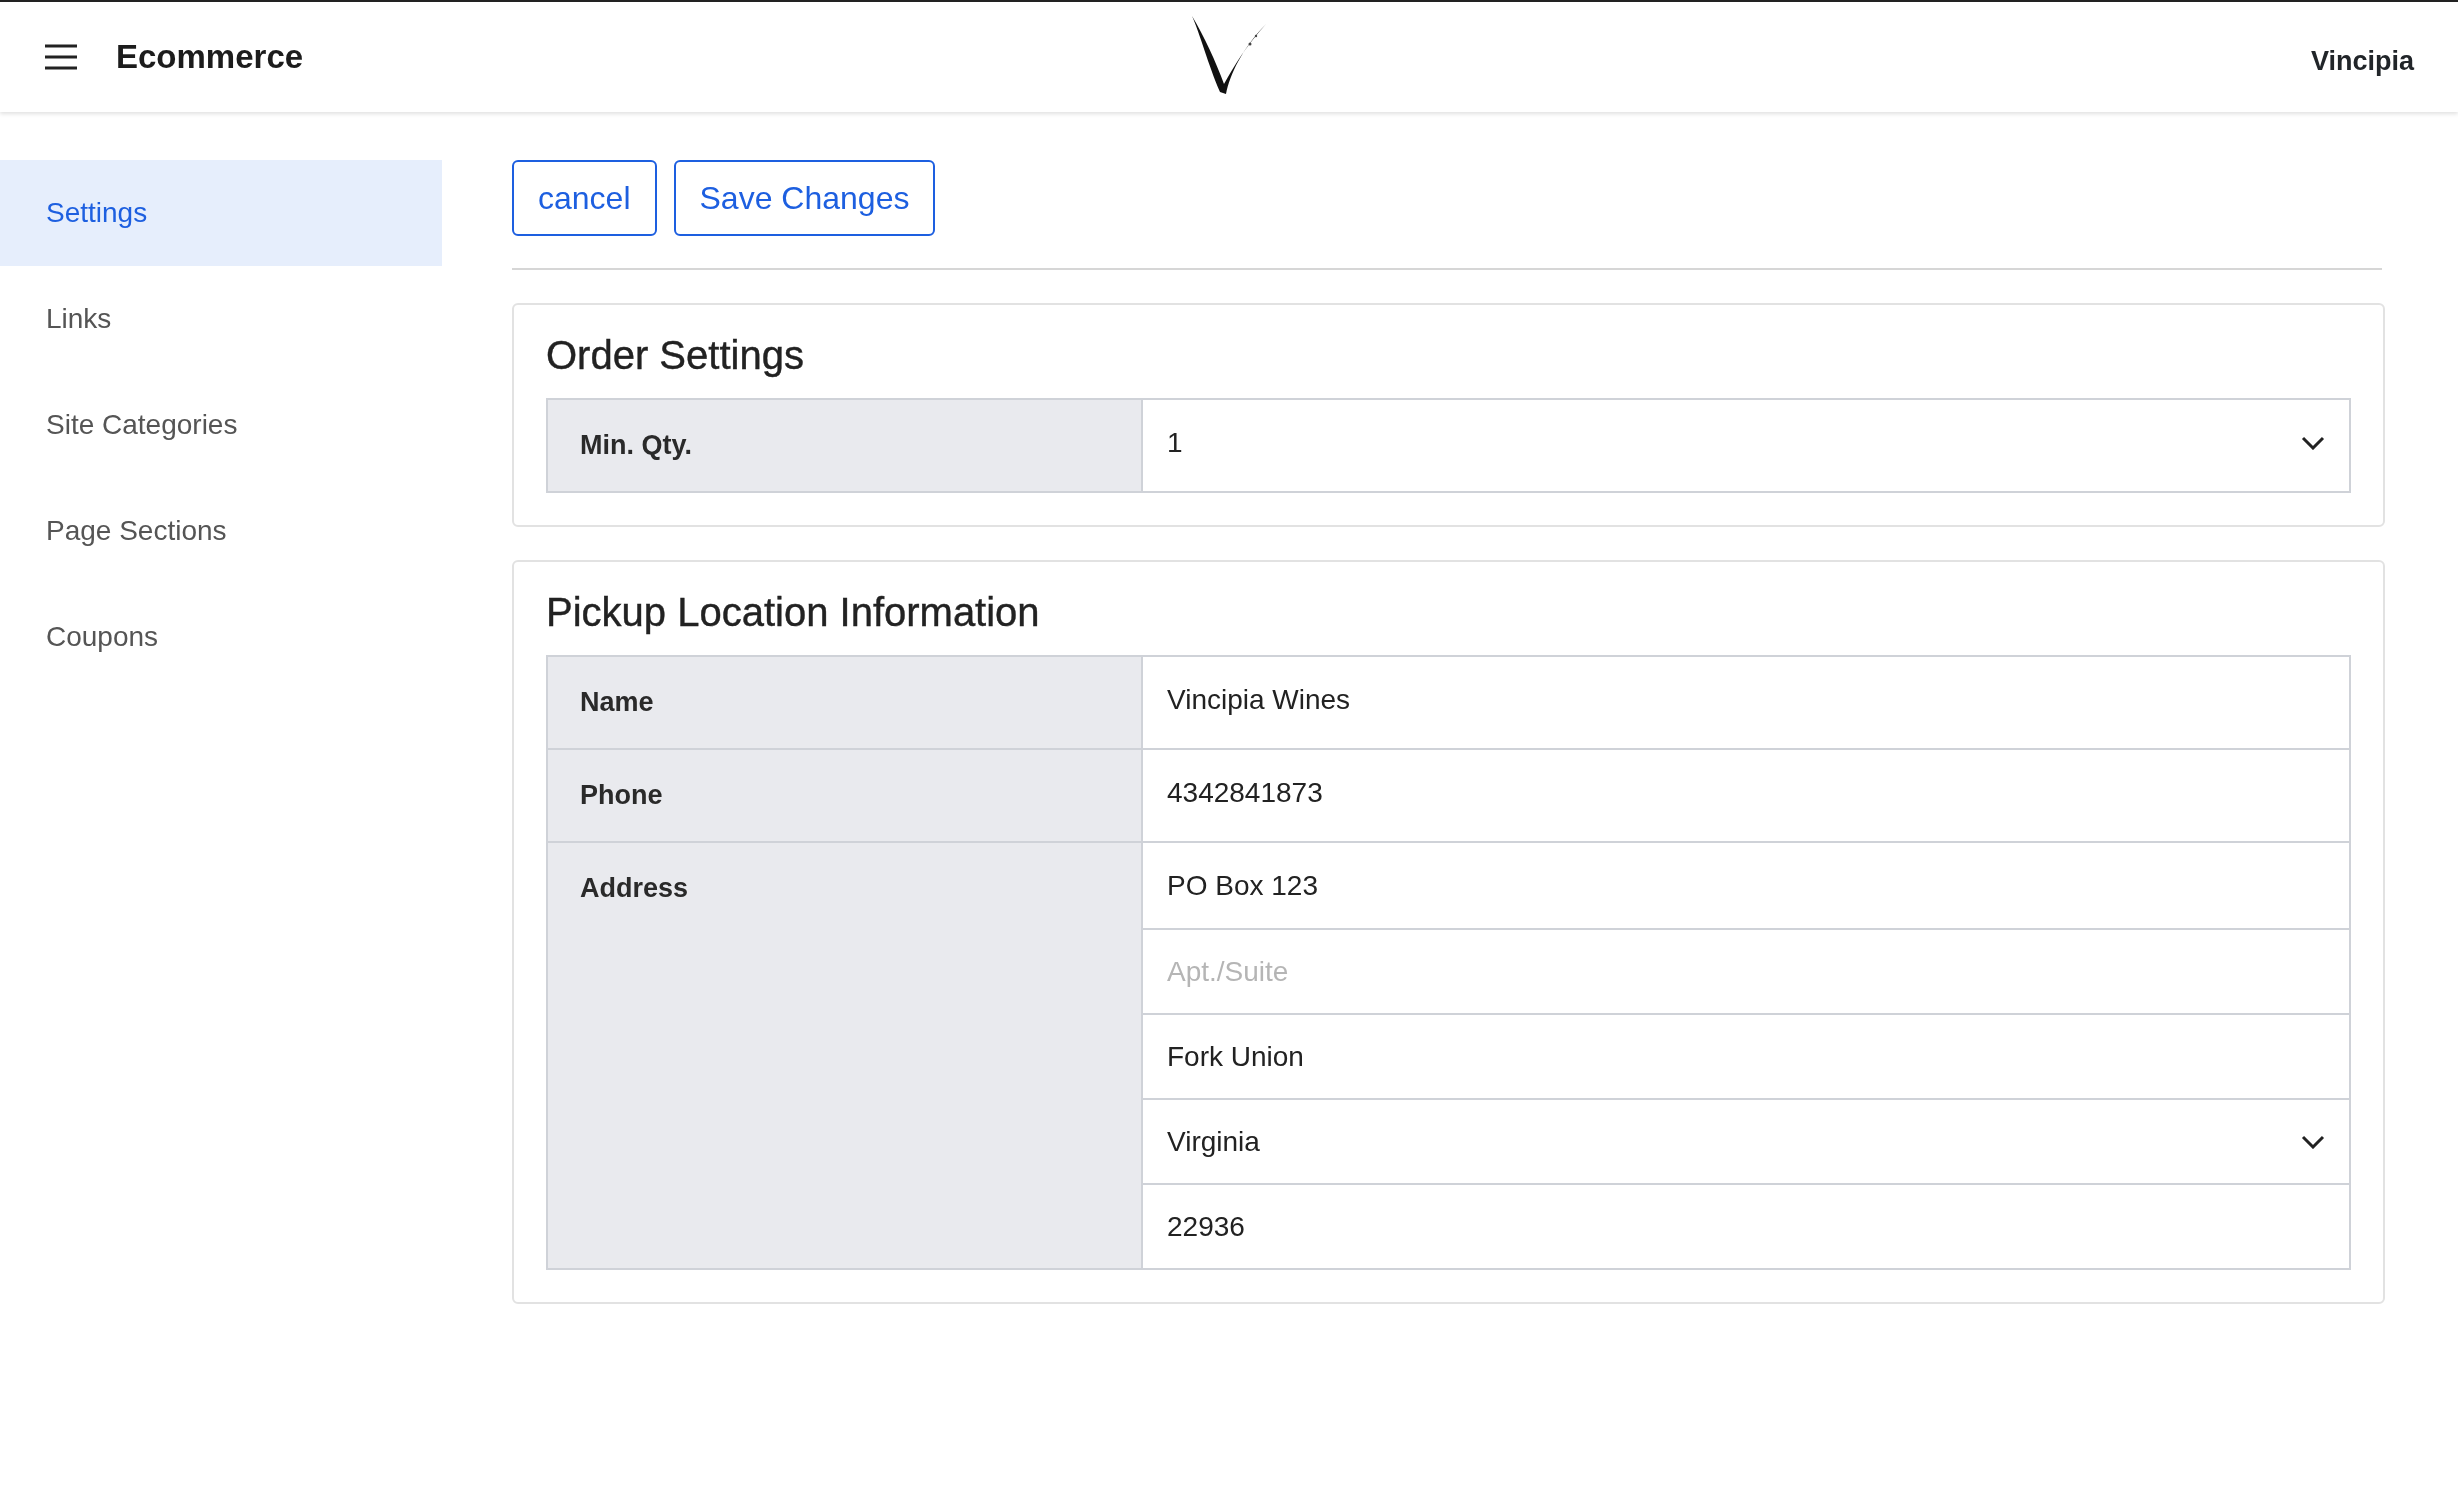 Image resolution: width=2458 pixels, height=1502 pixels. What do you see at coordinates (1746, 442) in the screenshot?
I see `select-field: 1` at bounding box center [1746, 442].